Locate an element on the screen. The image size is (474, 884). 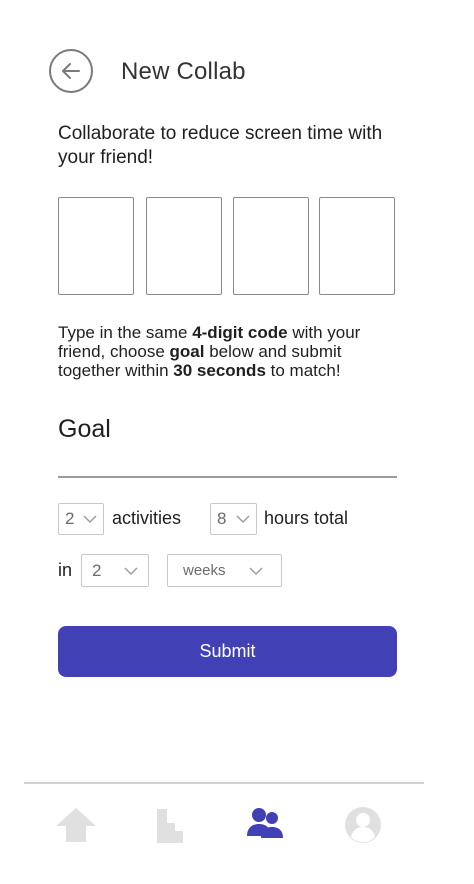
stats-icon is located at coordinates (170, 826).